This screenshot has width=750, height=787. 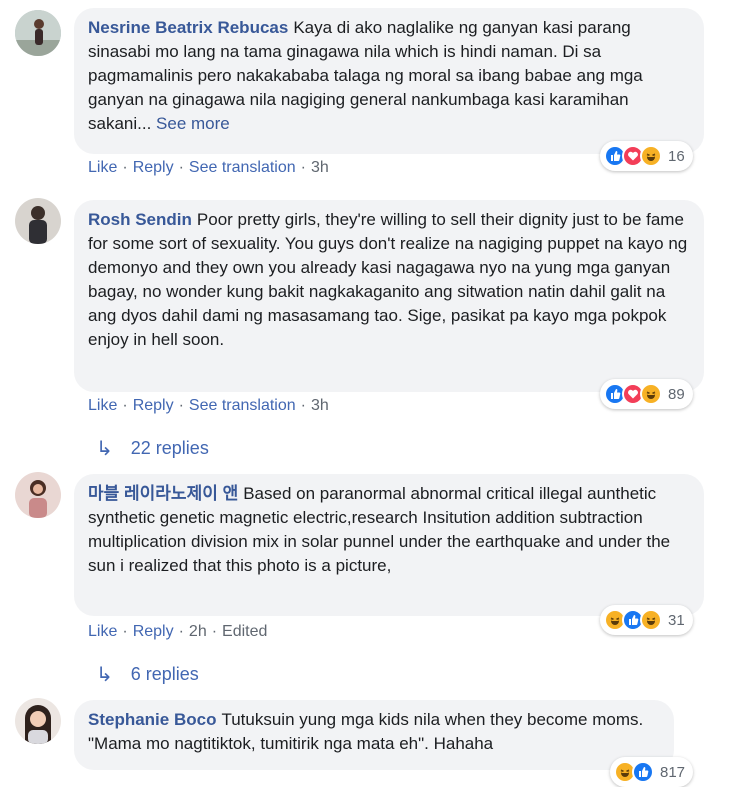 I want to click on replies-count: 22 replies, so click(x=169, y=448).